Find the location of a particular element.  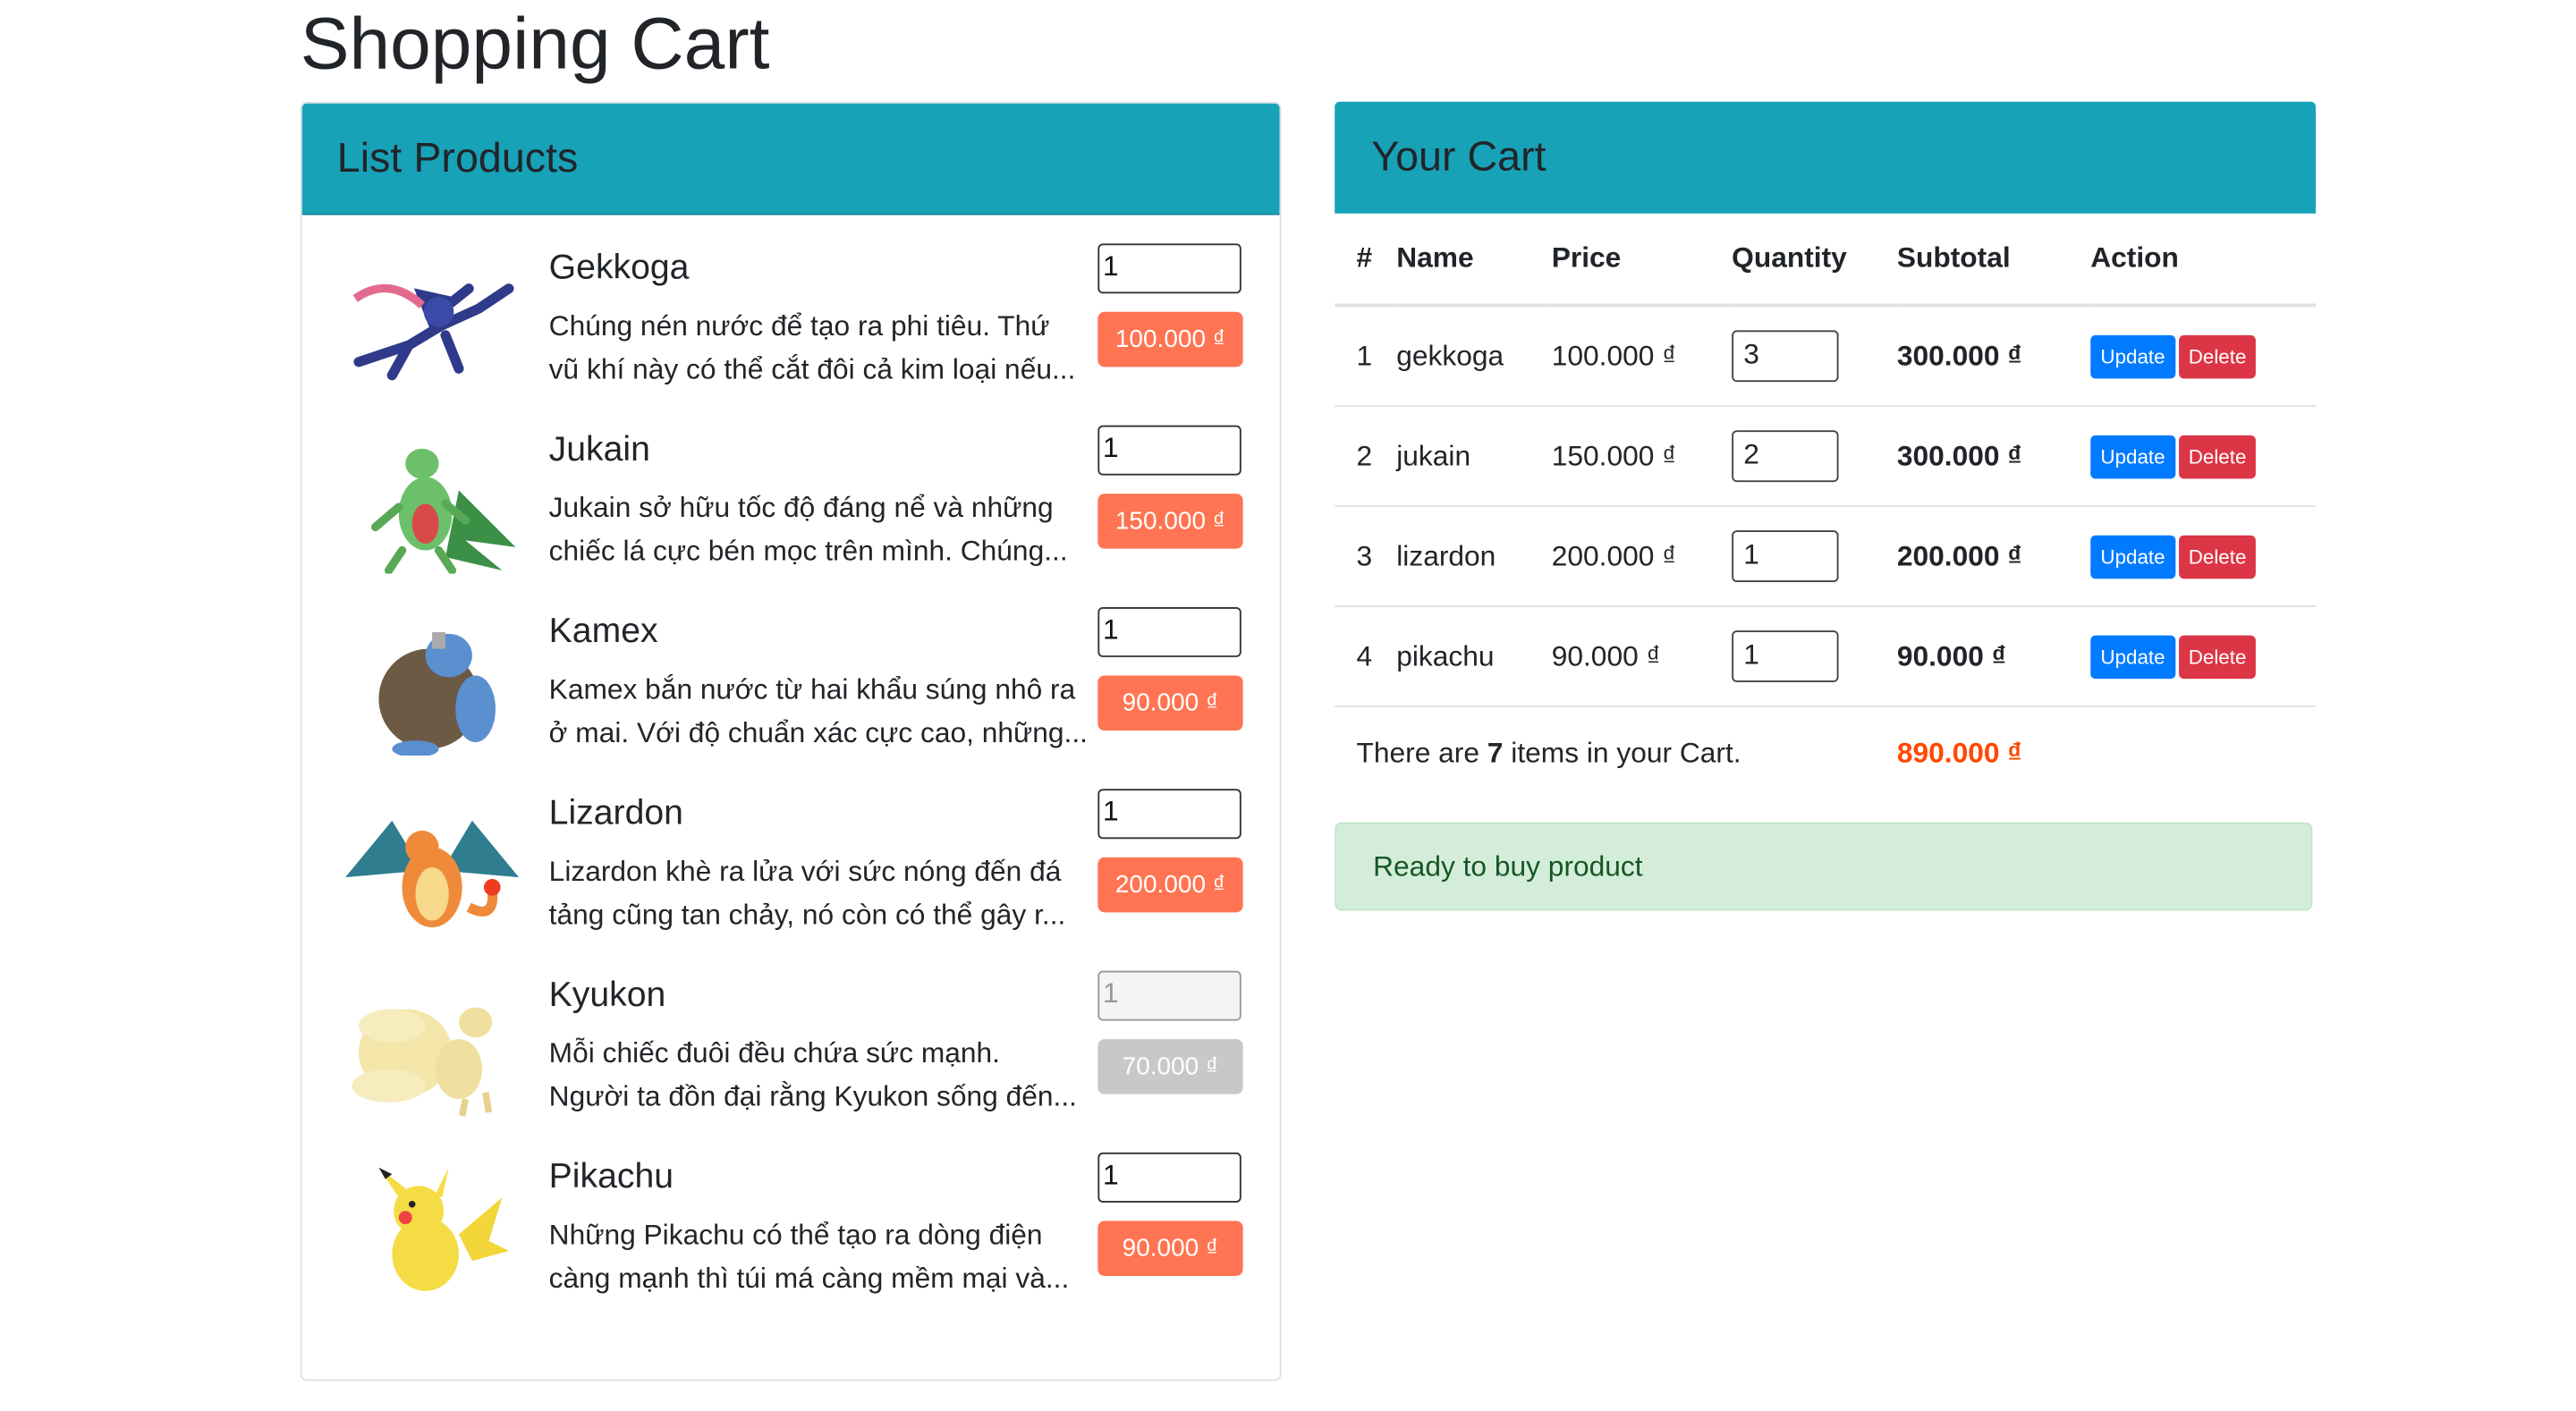

add-to-cart-price-button: 200.000 ₫ is located at coordinates (1170, 885).